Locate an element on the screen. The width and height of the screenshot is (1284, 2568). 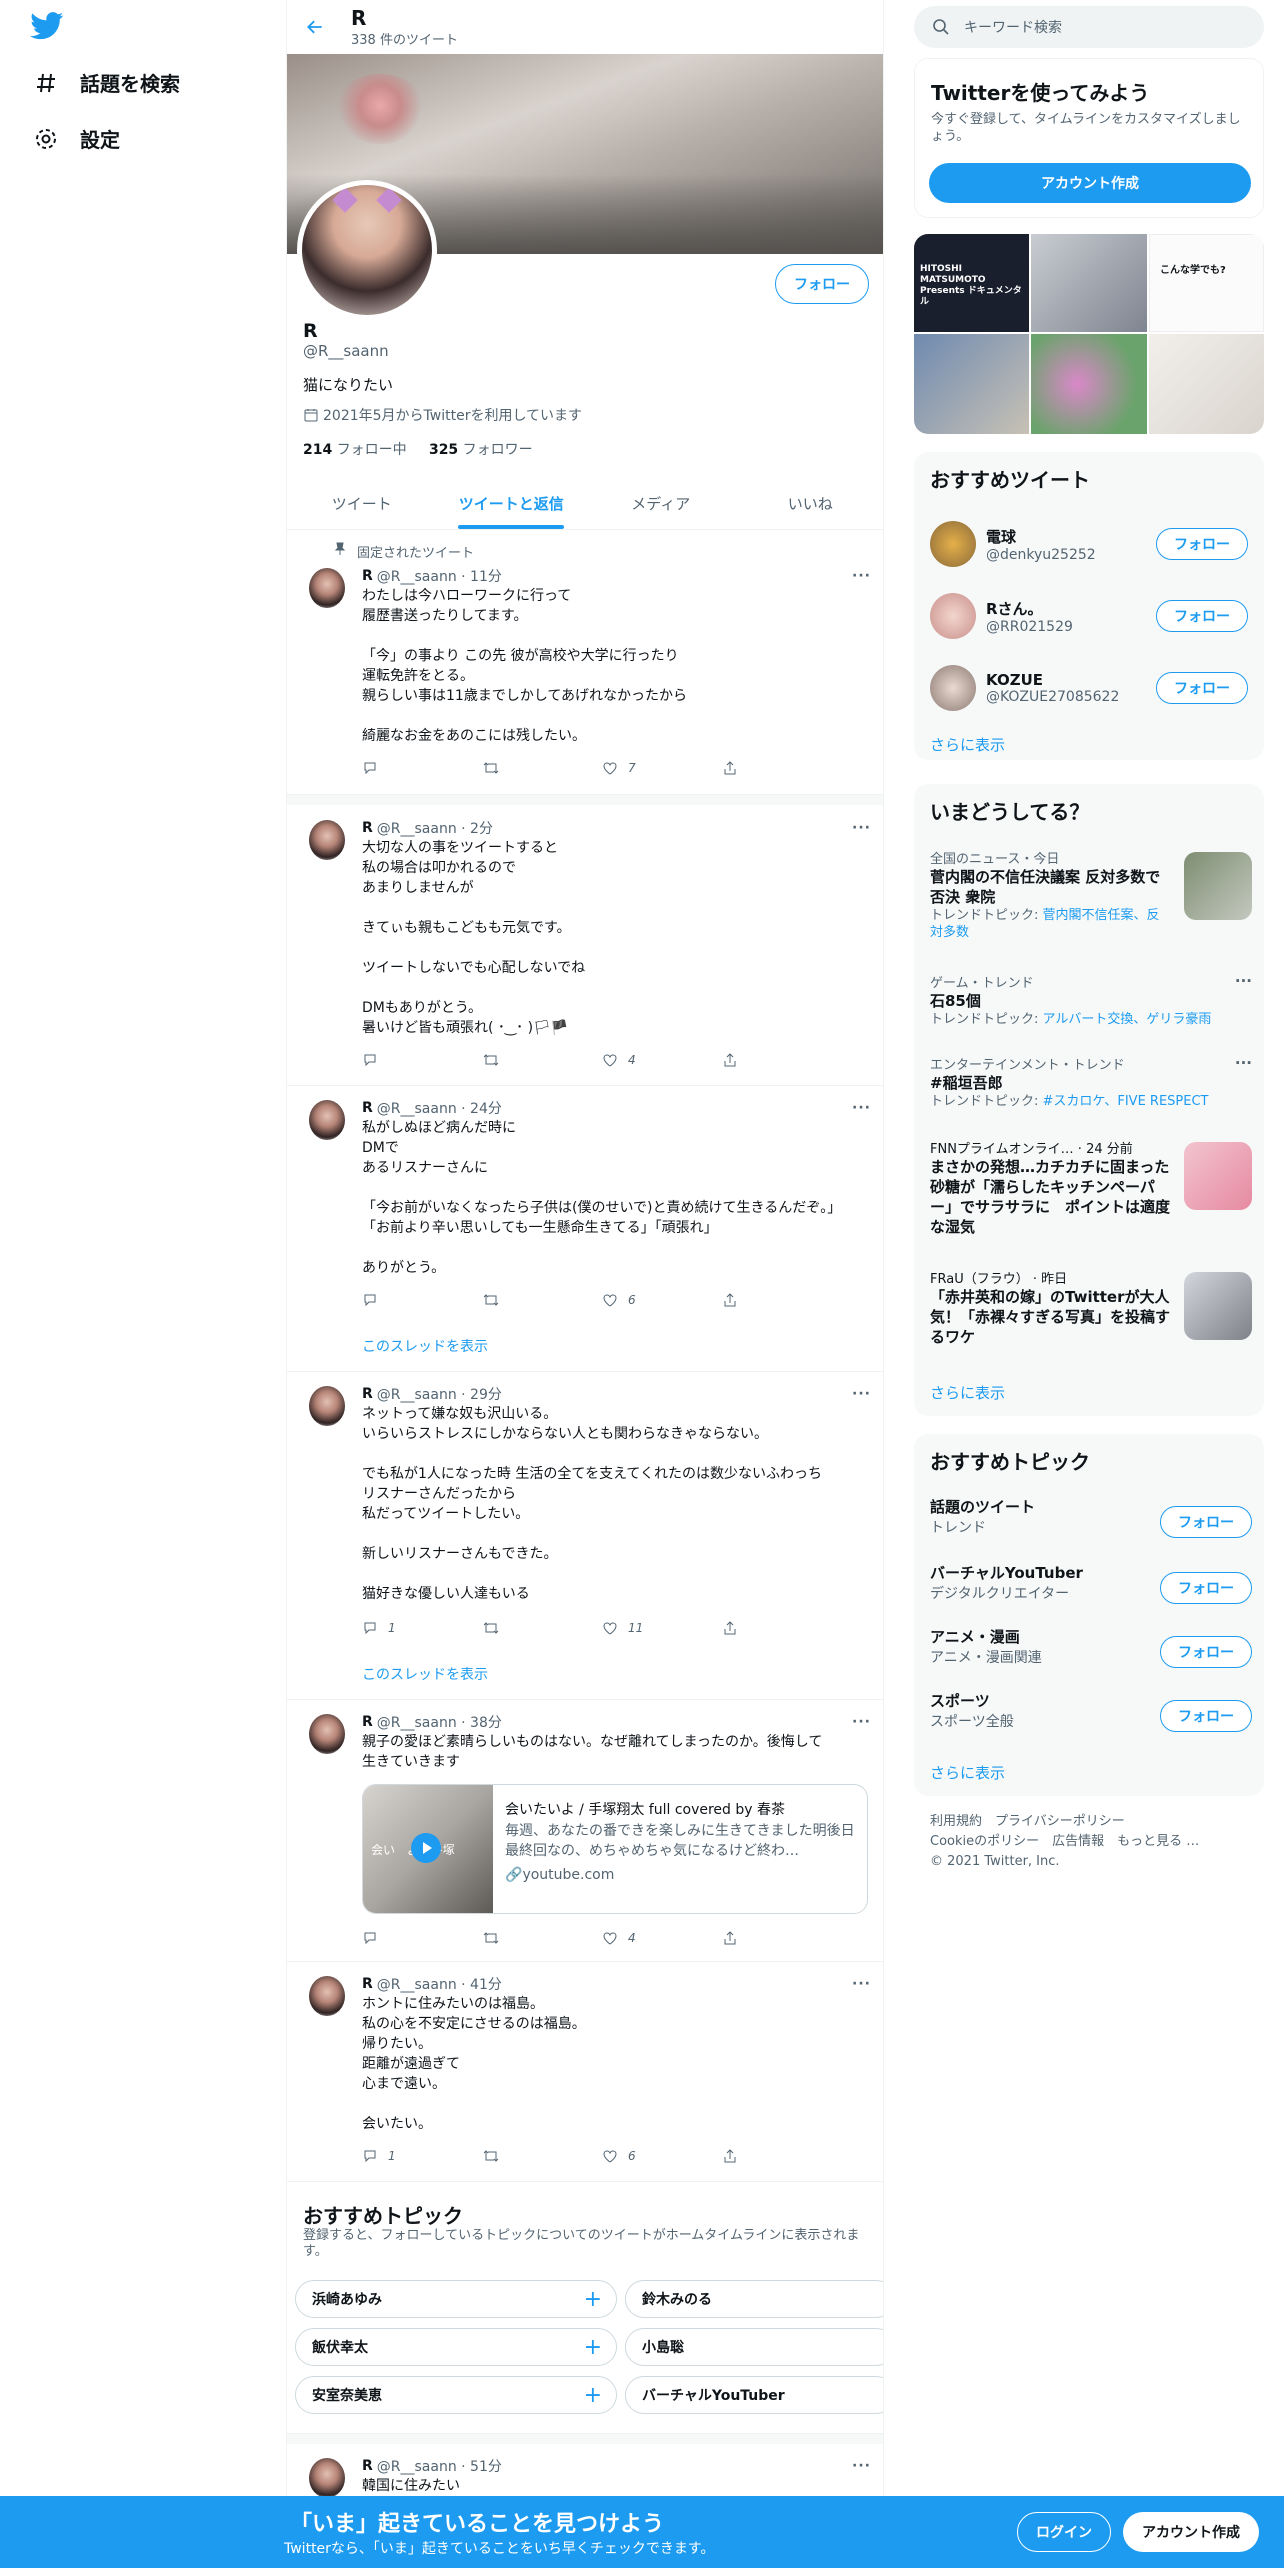
login-button: ログイン is located at coordinates (1064, 2532).